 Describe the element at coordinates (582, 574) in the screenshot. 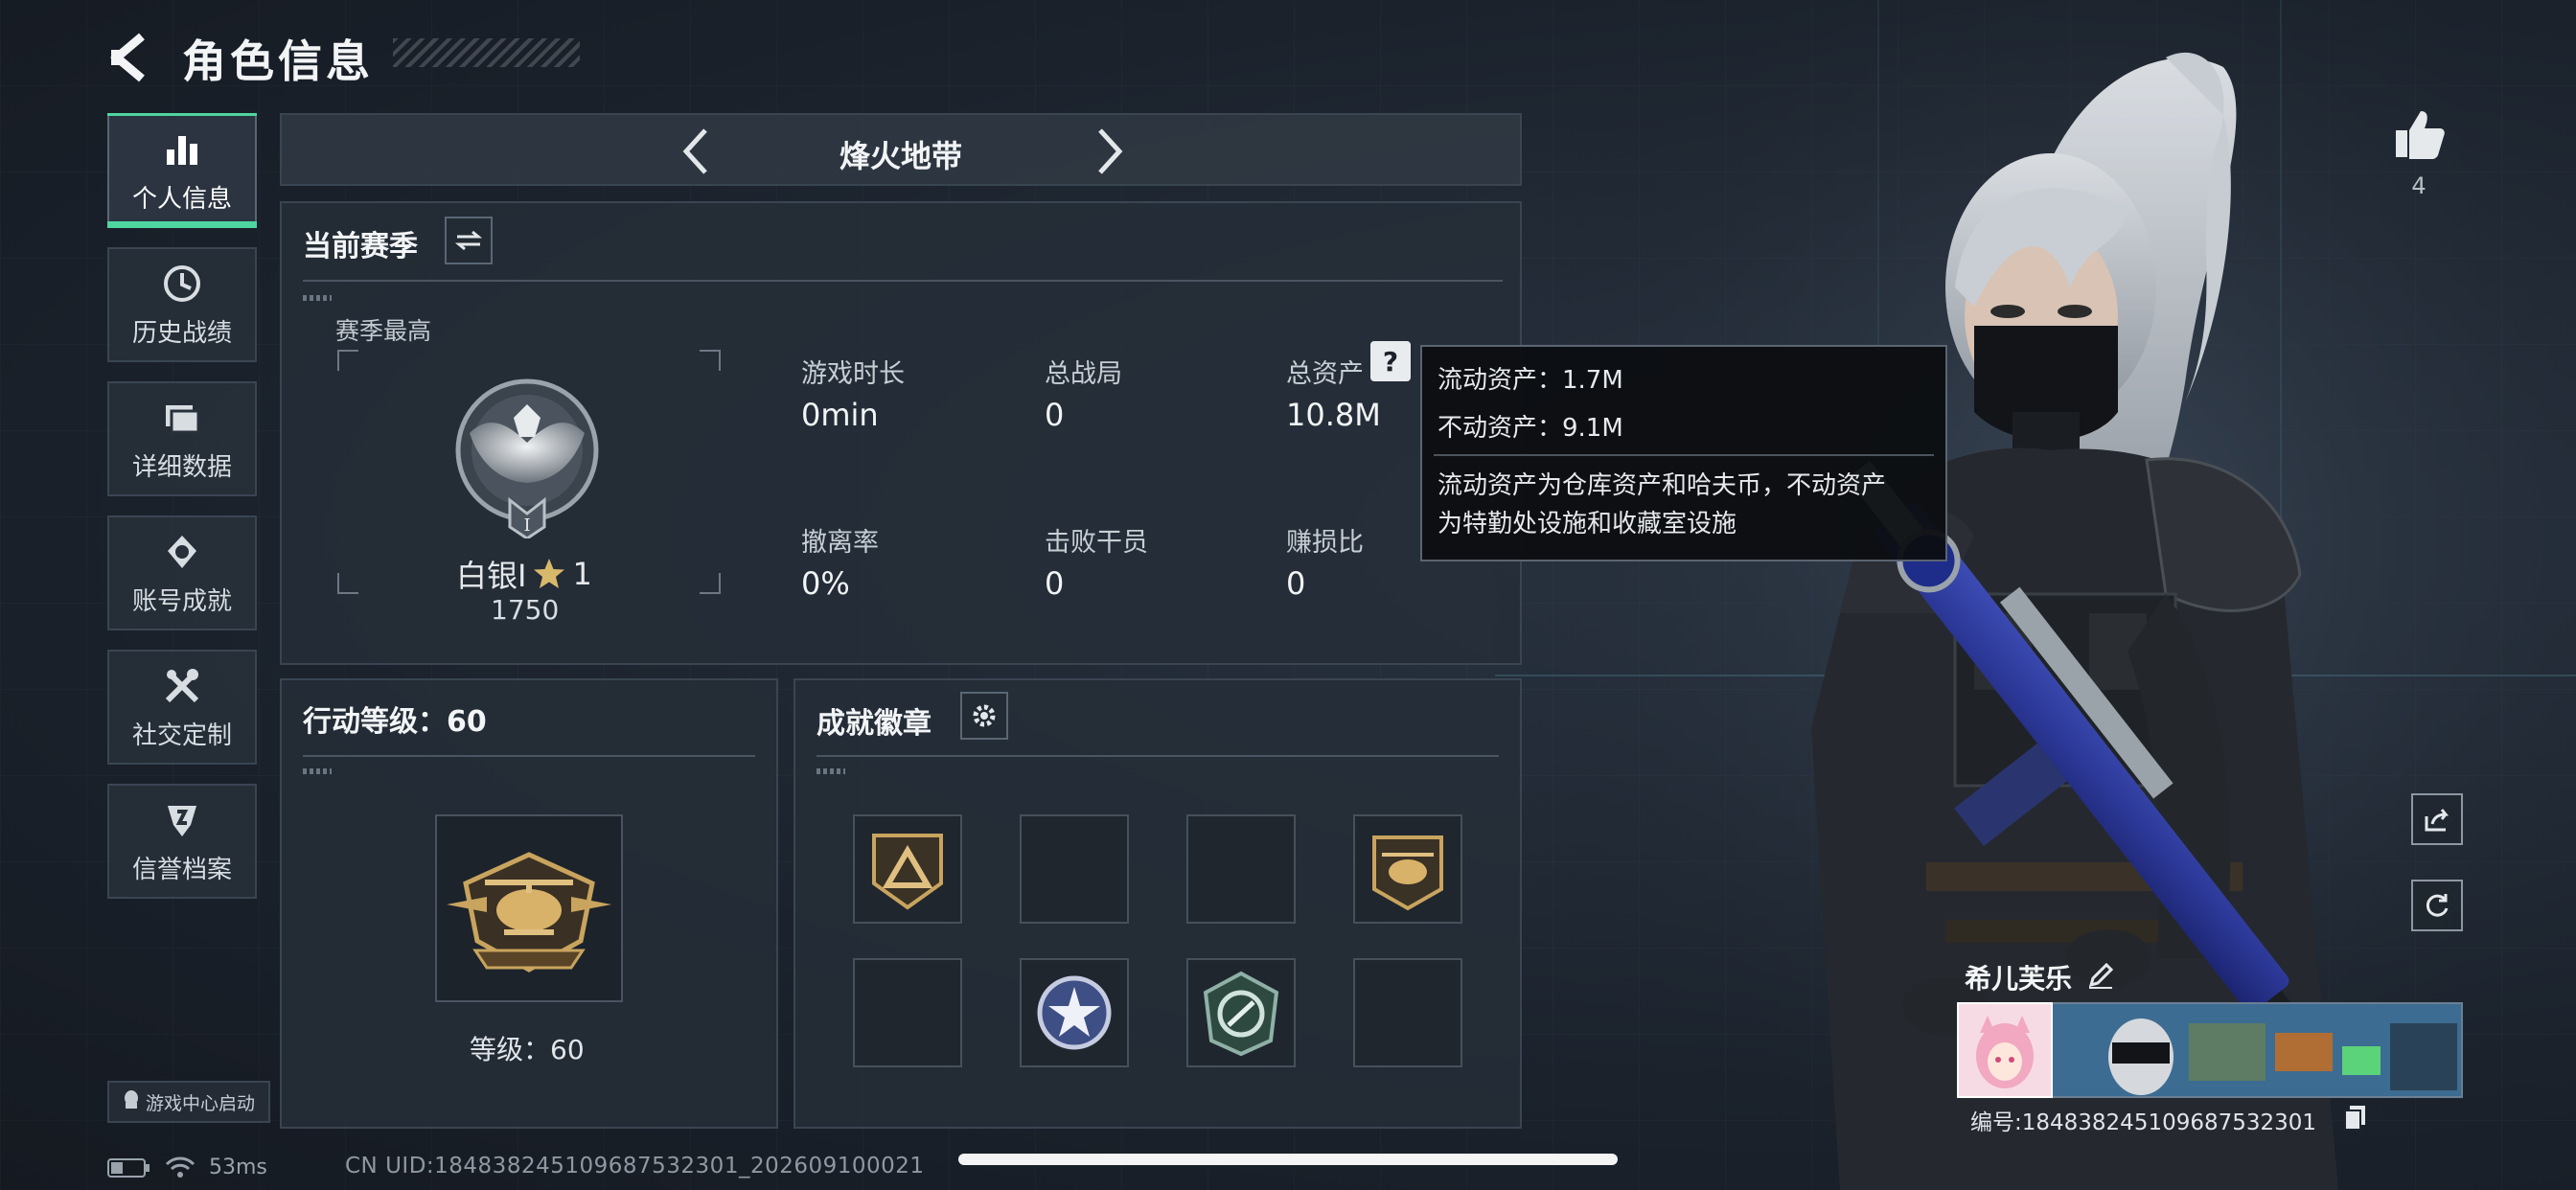

I see `rank-star-count: 1` at that location.